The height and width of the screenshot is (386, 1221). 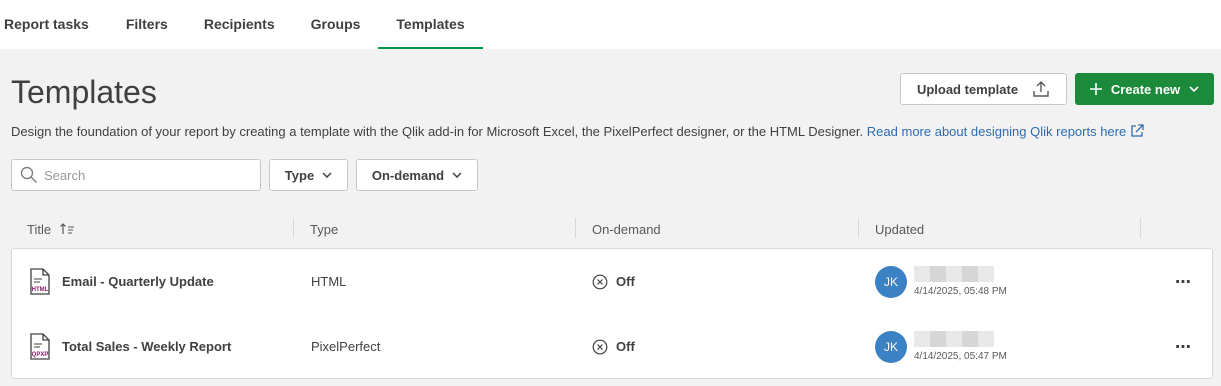 I want to click on column-type-label: Type, so click(x=324, y=229).